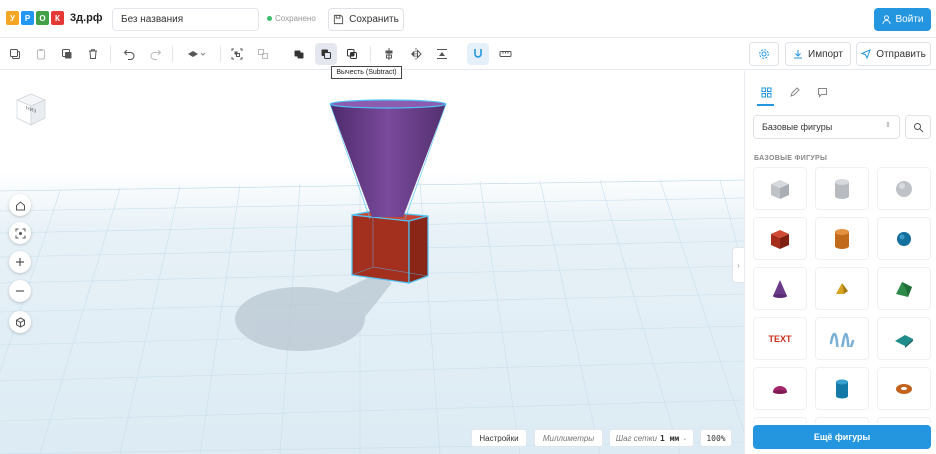 The height and width of the screenshot is (454, 936). I want to click on status-dot-icon, so click(269, 18).